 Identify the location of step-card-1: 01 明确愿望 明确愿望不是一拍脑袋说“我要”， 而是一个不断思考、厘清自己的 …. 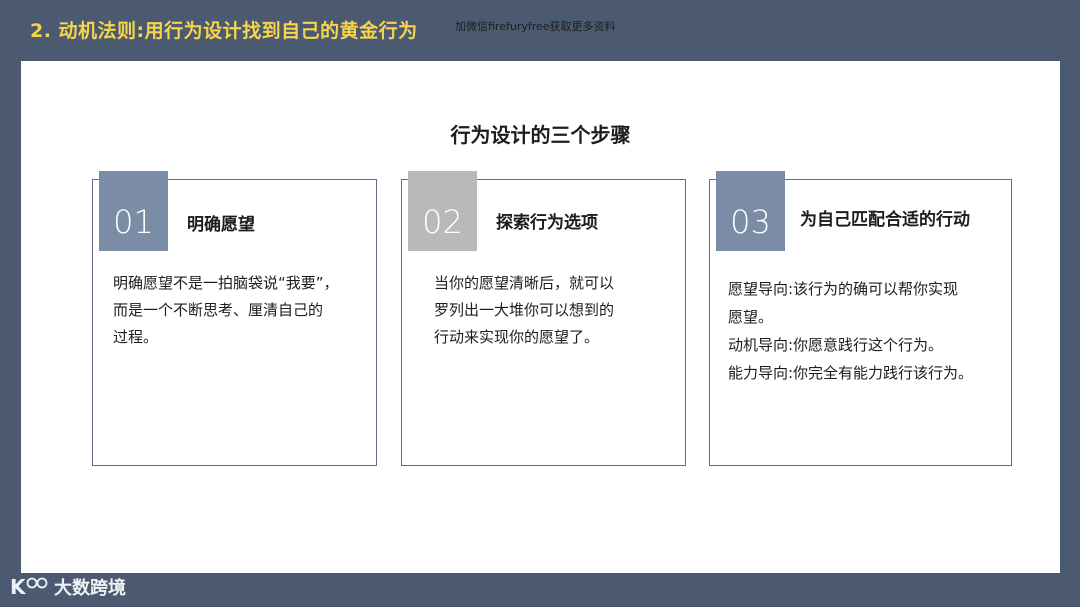
(234, 318).